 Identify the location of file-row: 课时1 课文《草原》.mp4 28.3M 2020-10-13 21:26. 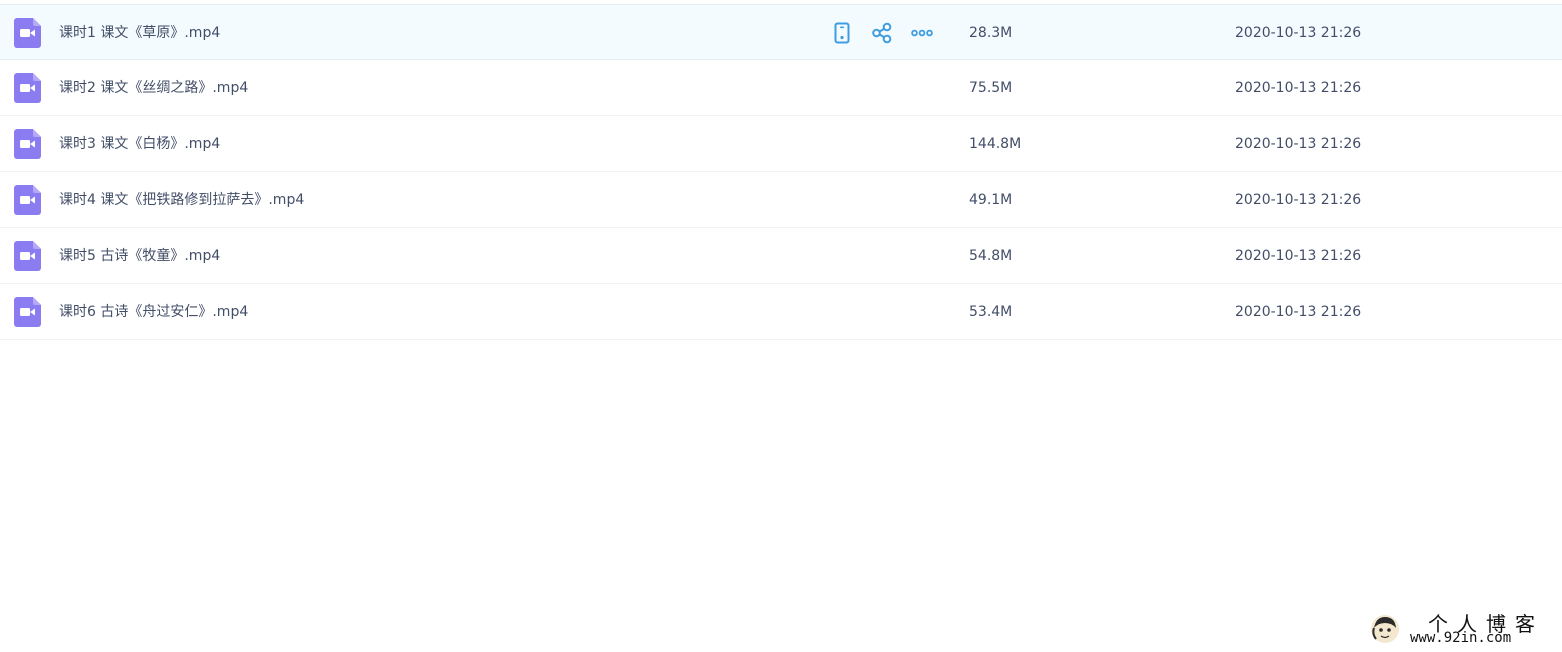
(781, 32).